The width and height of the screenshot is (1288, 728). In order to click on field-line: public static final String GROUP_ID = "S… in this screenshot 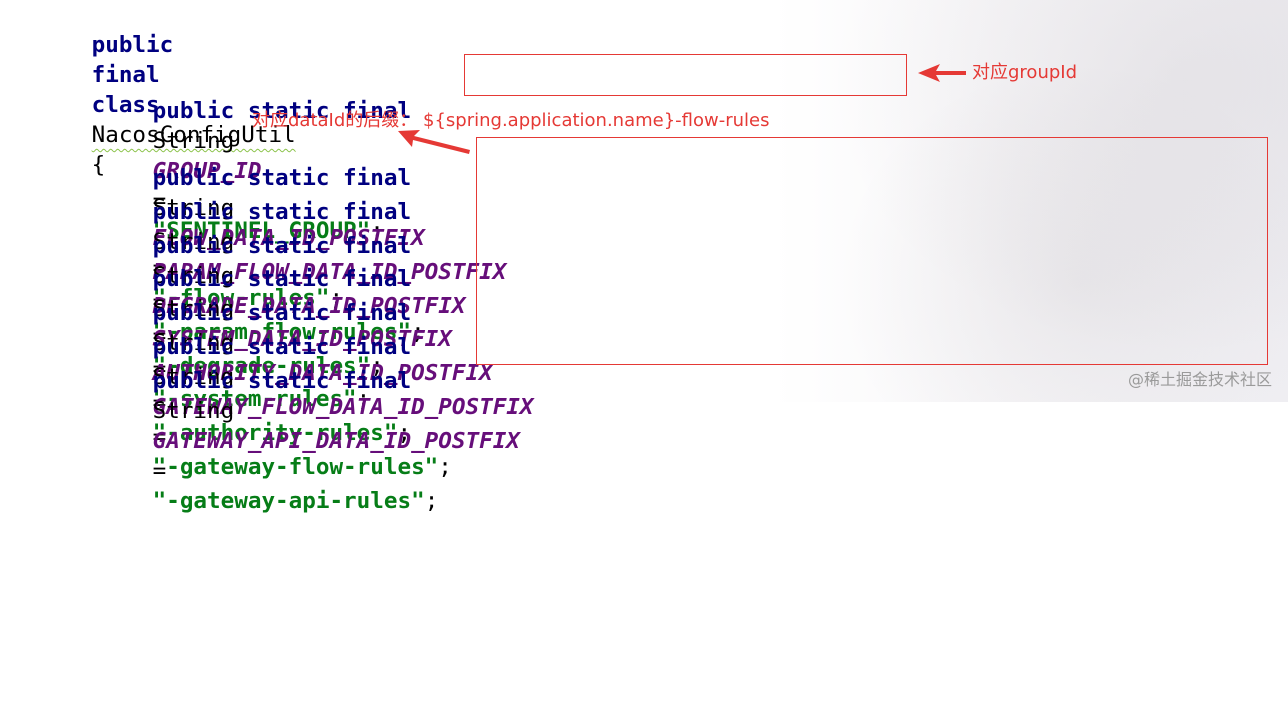, I will do `click(241, 155)`.